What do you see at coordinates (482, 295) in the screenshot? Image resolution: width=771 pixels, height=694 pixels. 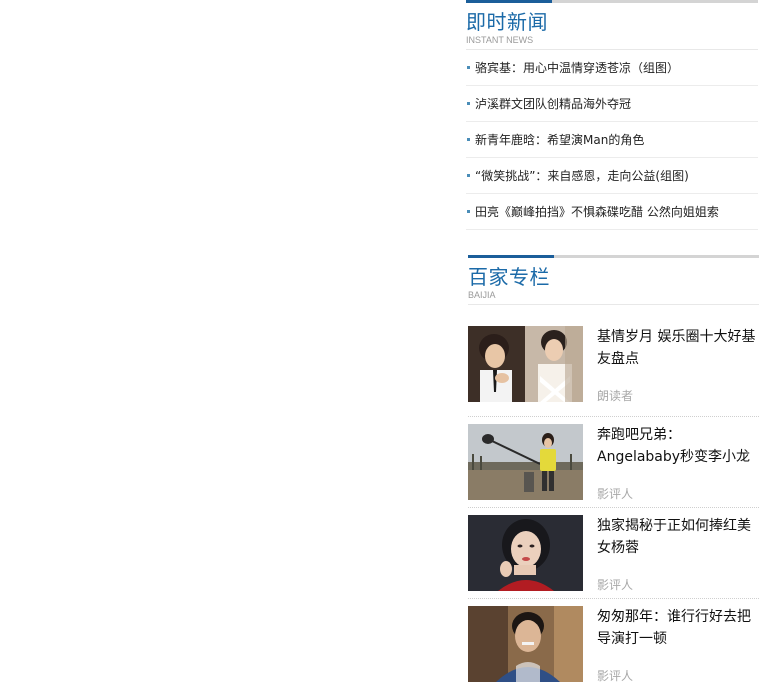 I see `baijia-subtitle: BAIJIA` at bounding box center [482, 295].